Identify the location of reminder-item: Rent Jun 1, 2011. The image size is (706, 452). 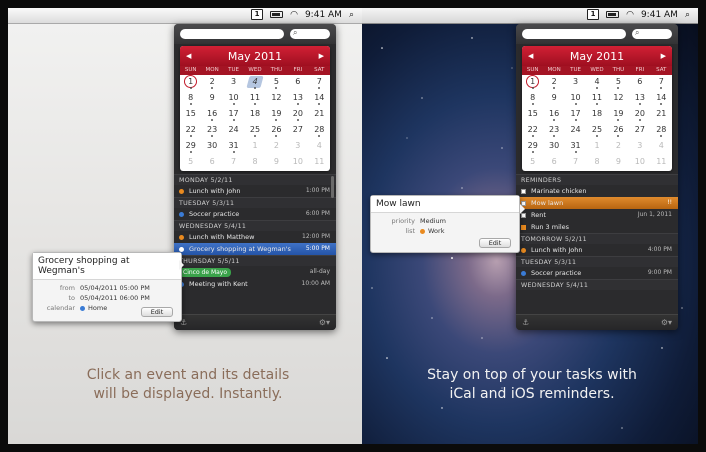
(597, 215).